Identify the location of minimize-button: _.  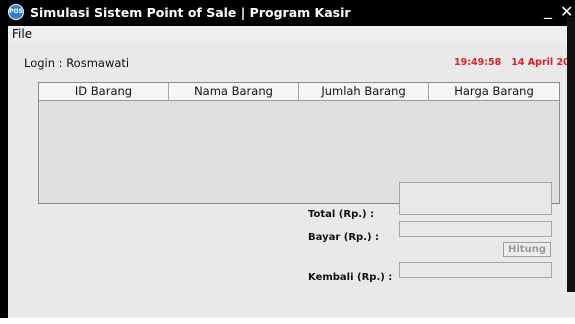
(548, 10).